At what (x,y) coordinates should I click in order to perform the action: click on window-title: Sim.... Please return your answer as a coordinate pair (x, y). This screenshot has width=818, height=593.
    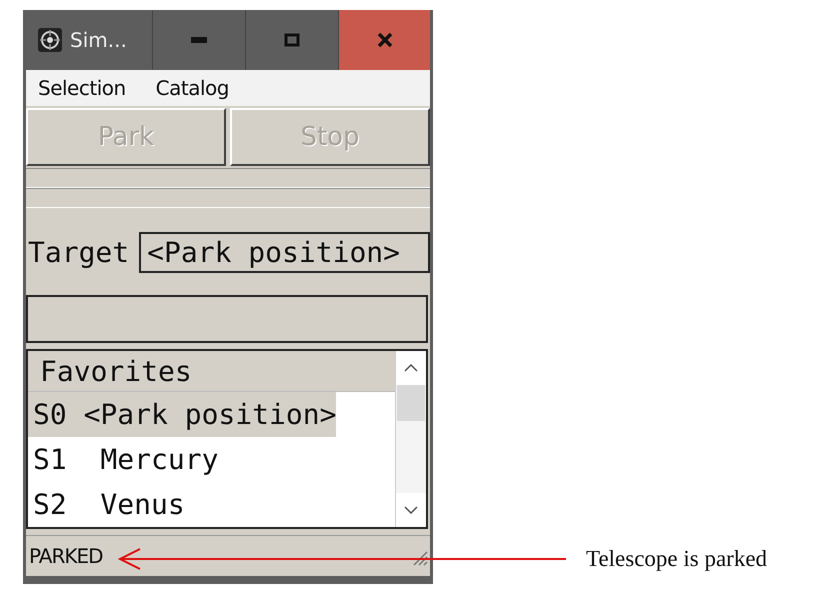
    Looking at the image, I should click on (98, 40).